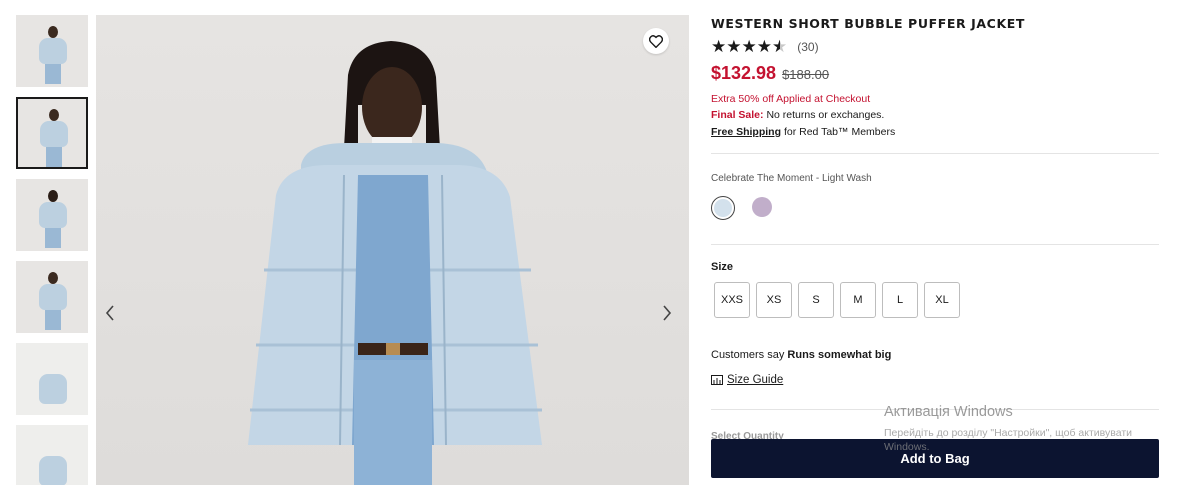 The height and width of the screenshot is (485, 1200). Describe the element at coordinates (717, 380) in the screenshot. I see `ruler-icon` at that location.